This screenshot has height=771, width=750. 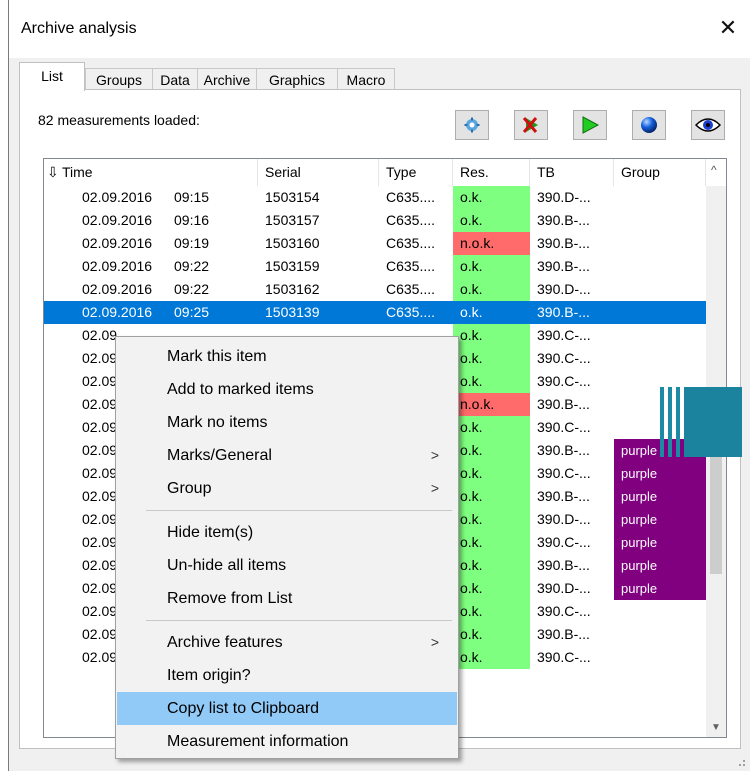 I want to click on settings-gear-icon, so click(x=472, y=125).